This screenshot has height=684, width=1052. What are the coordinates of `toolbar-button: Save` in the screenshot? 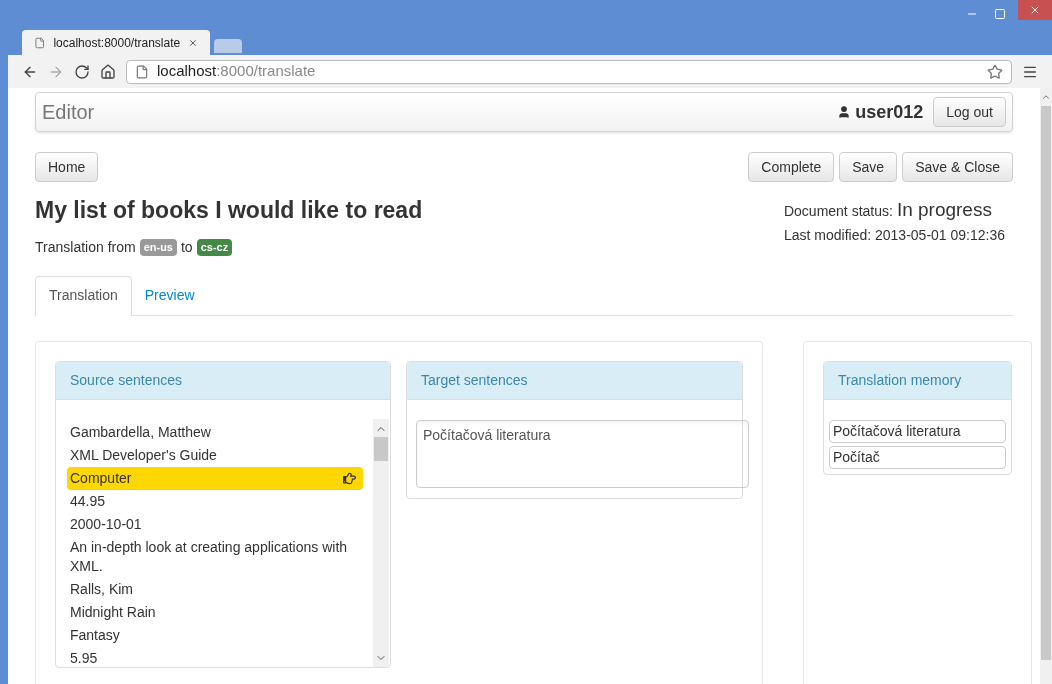 It's located at (868, 167).